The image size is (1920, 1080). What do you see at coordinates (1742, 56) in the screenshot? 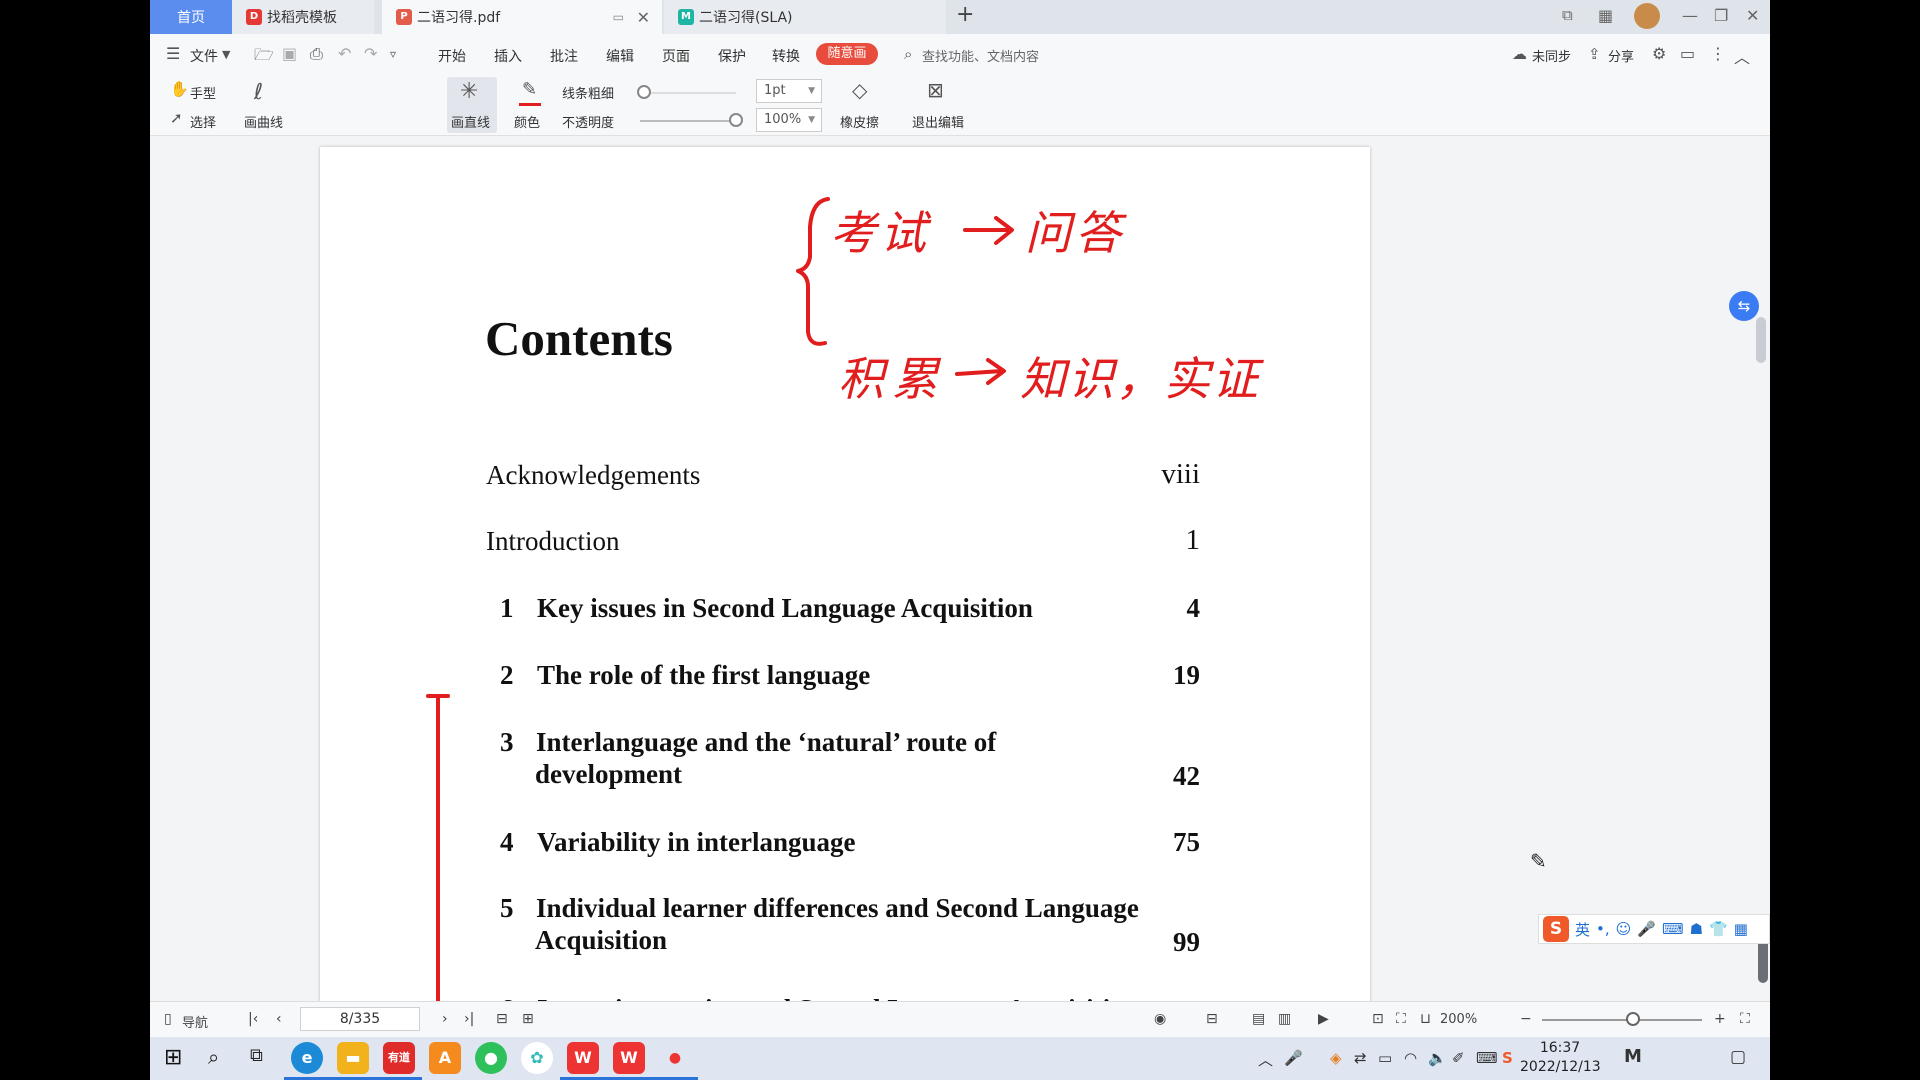
I see `collapse-ribbon-icon: ︿` at bounding box center [1742, 56].